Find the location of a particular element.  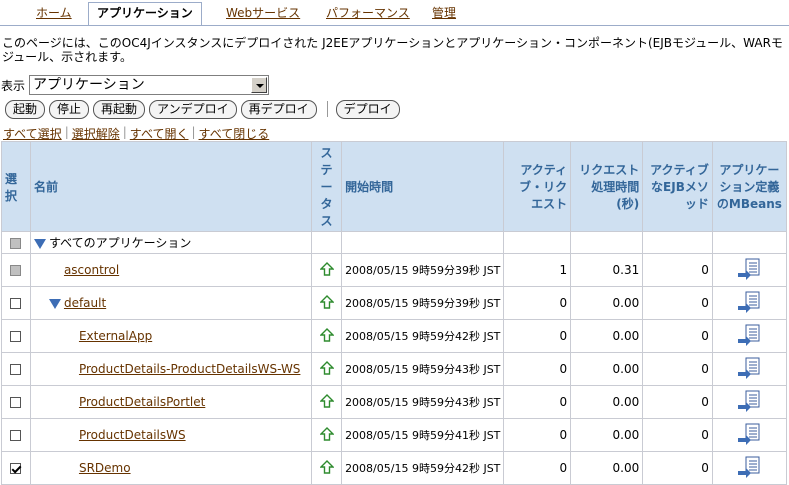

deploy-button: デプロイ is located at coordinates (367, 109).